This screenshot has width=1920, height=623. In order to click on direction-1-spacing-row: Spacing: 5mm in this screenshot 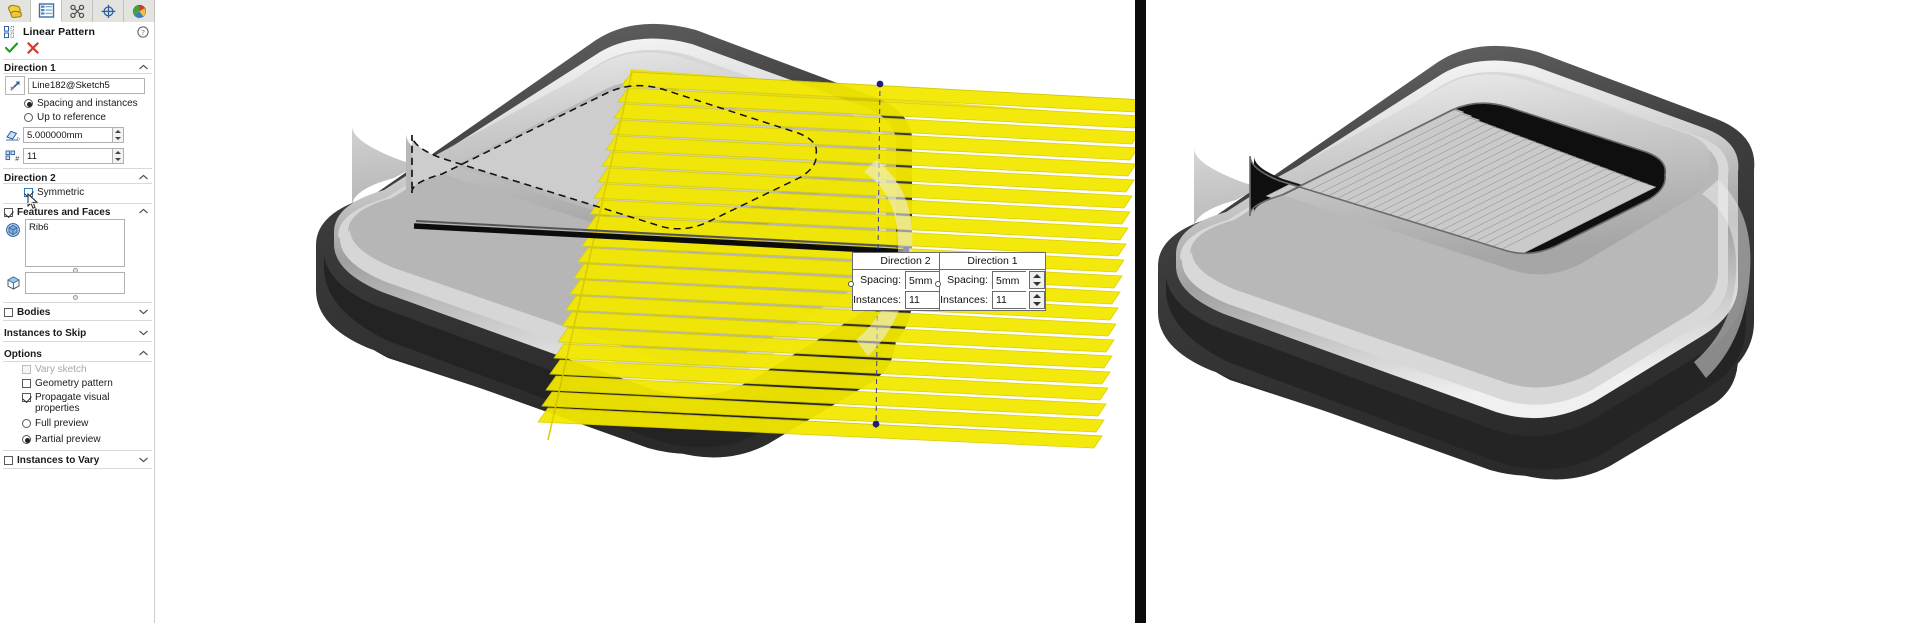, I will do `click(992, 280)`.